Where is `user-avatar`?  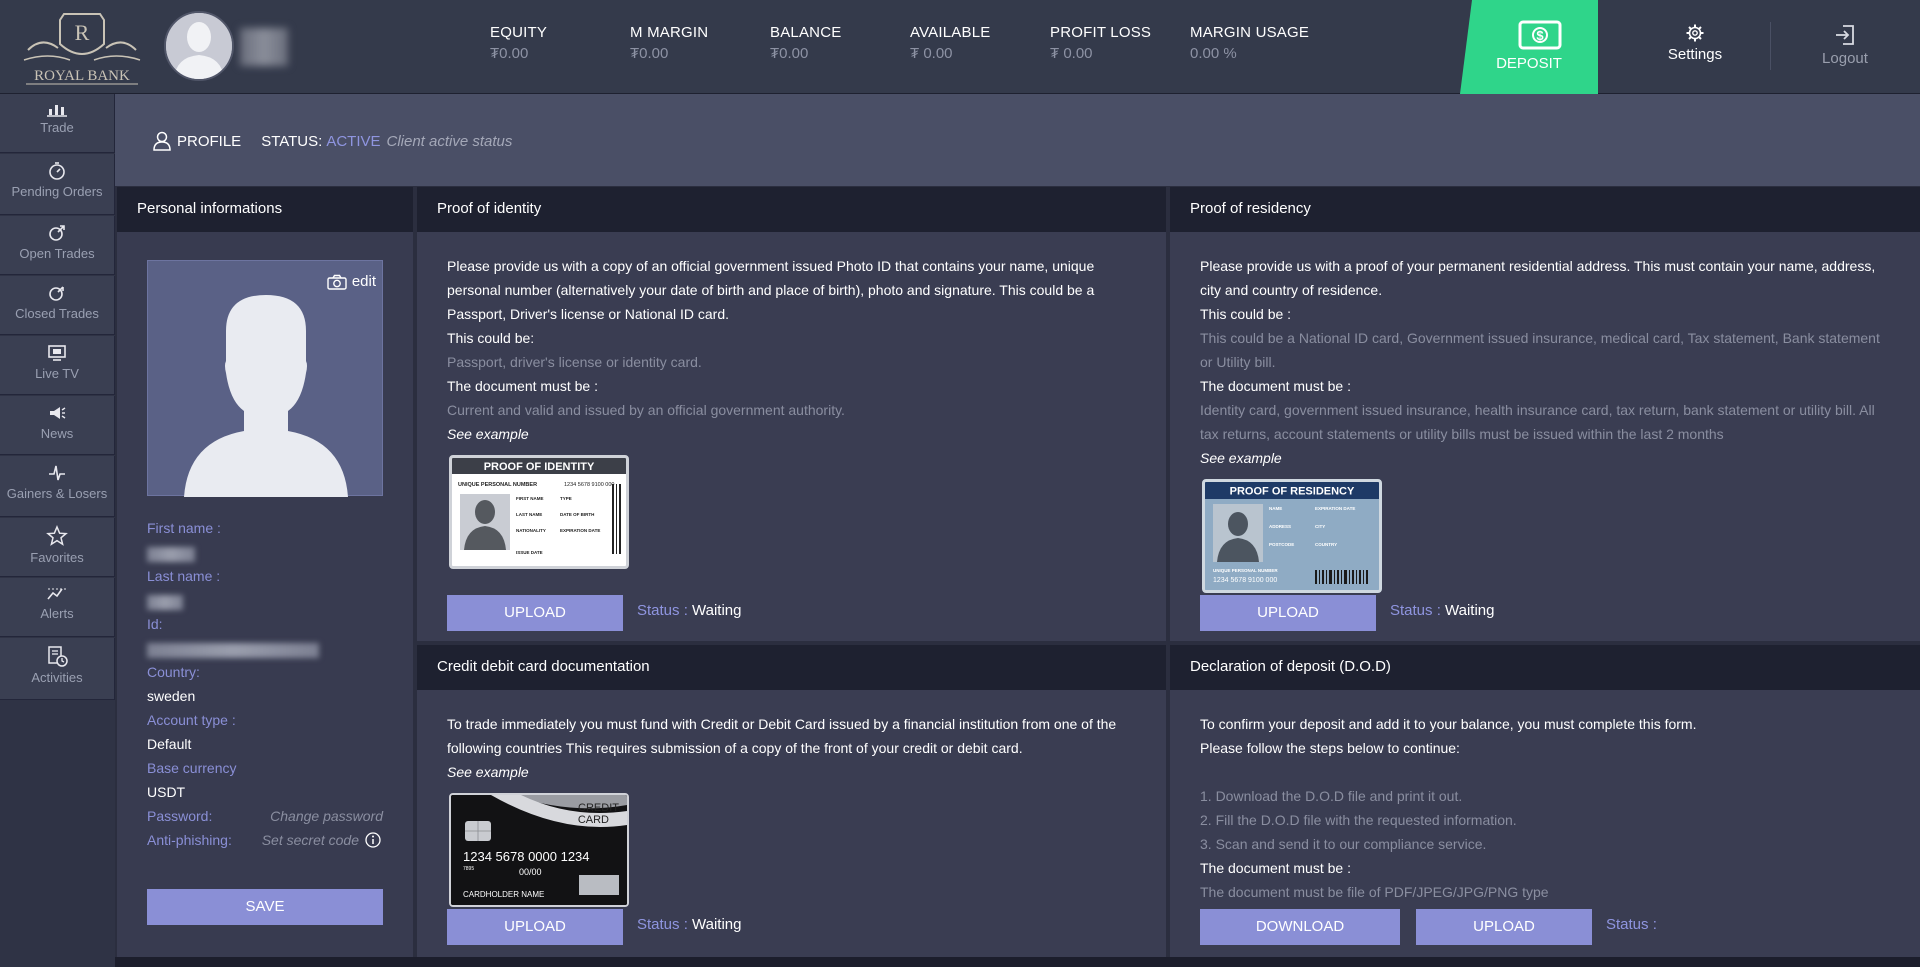
user-avatar is located at coordinates (199, 46).